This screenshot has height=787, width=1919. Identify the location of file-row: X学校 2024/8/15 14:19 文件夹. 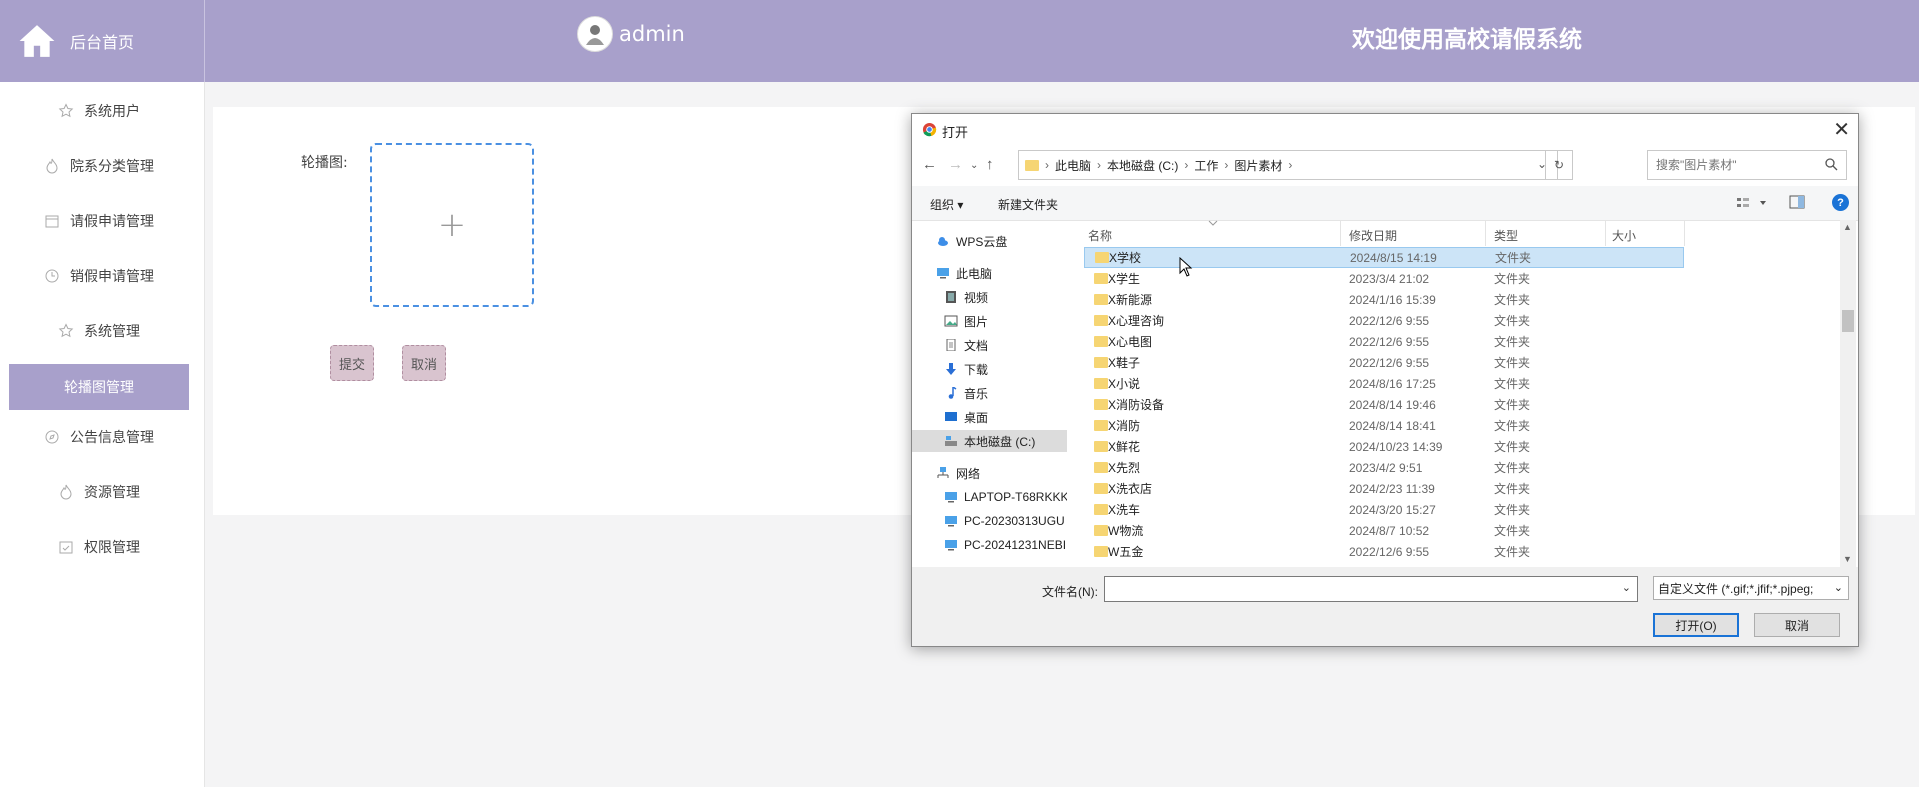
(1384, 257).